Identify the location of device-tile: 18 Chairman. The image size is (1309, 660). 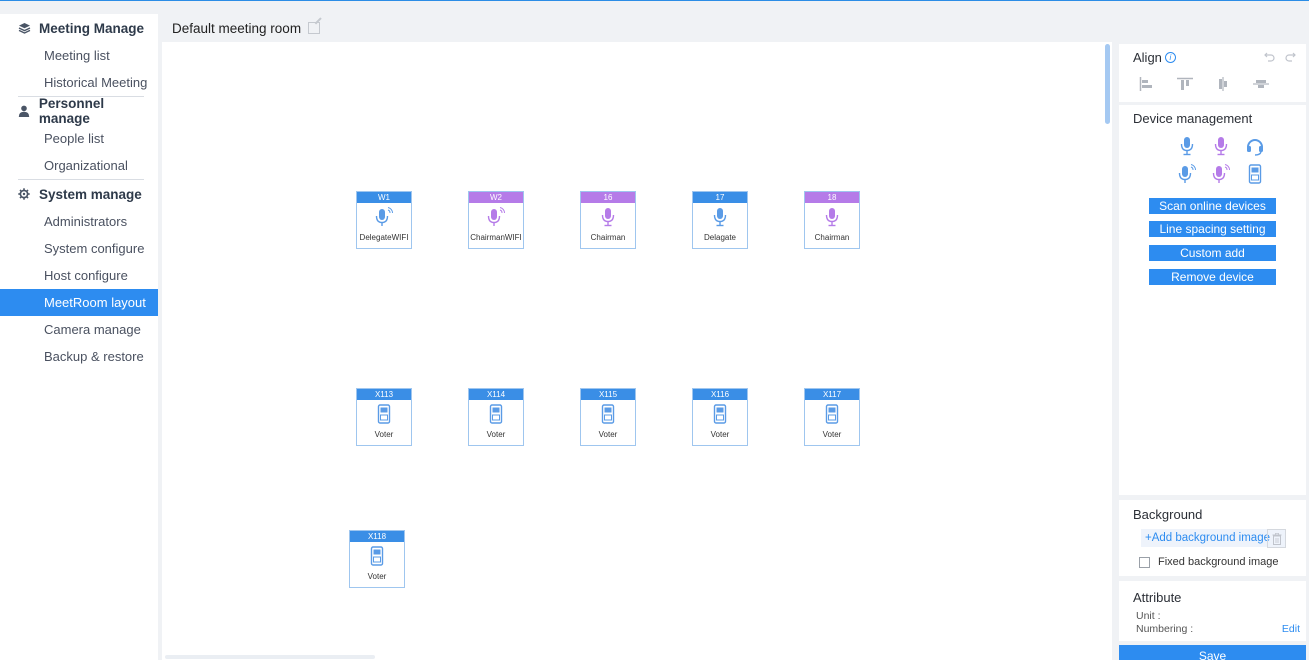
(832, 220).